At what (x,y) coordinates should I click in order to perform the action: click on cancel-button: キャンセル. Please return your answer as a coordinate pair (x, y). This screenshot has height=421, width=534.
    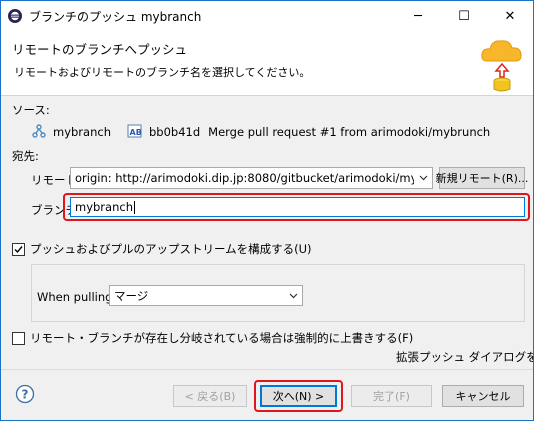
    Looking at the image, I should click on (483, 396).